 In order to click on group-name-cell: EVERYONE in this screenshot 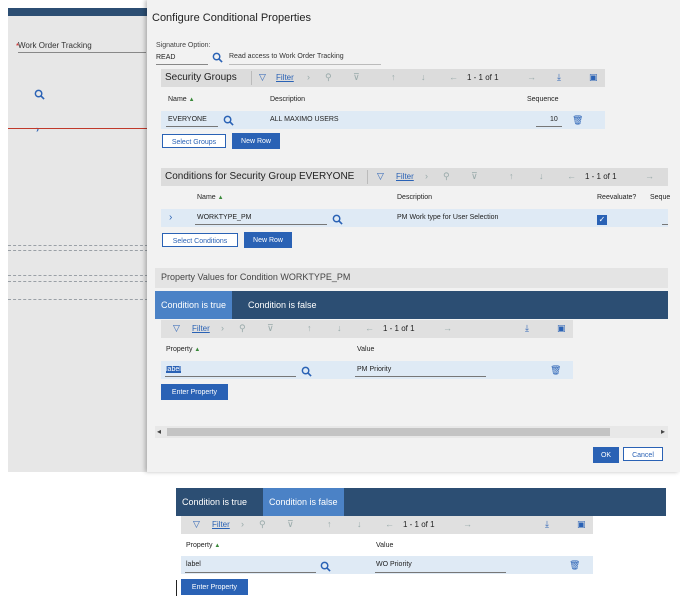, I will do `click(187, 119)`.